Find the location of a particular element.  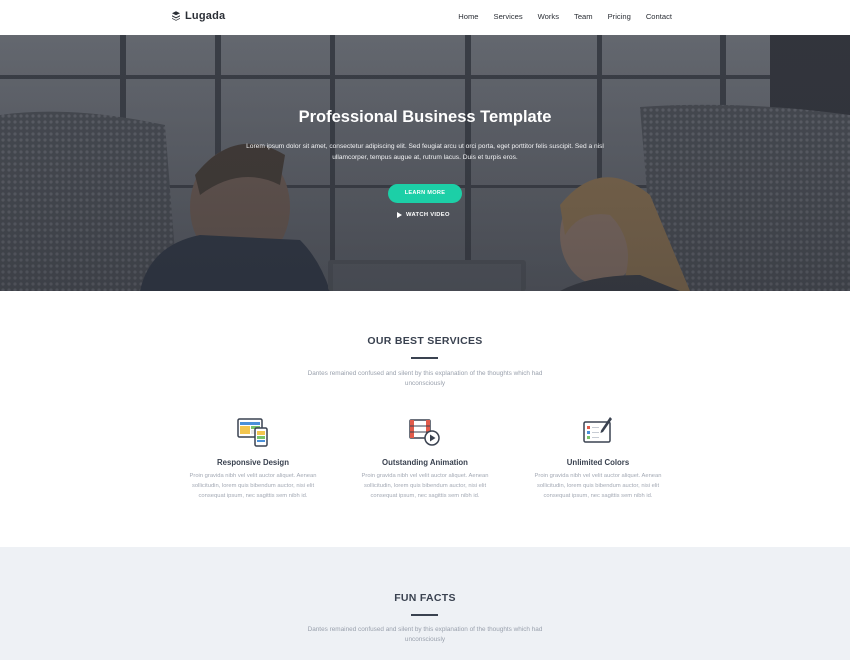

nav-pricing: Pricing is located at coordinates (619, 16).